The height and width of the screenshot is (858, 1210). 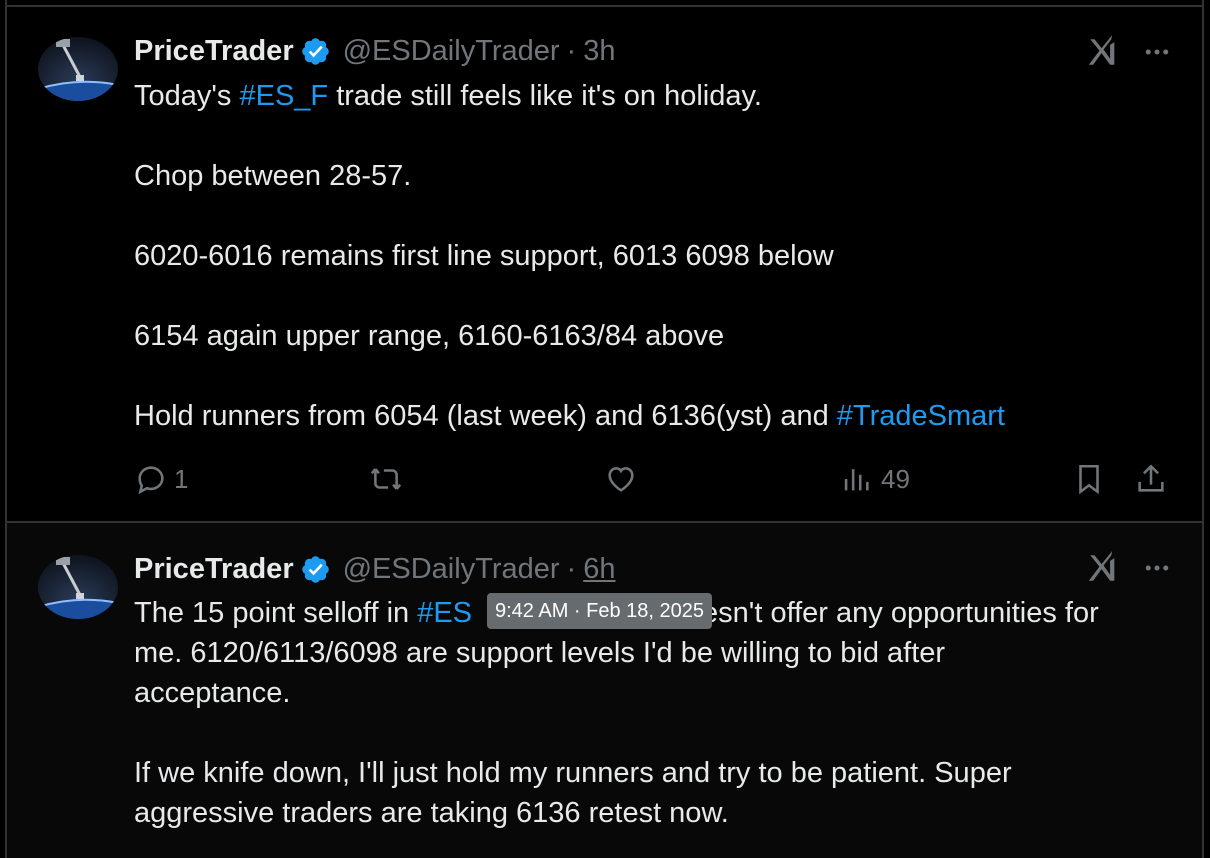 I want to click on bookmark-icon, so click(x=1089, y=479).